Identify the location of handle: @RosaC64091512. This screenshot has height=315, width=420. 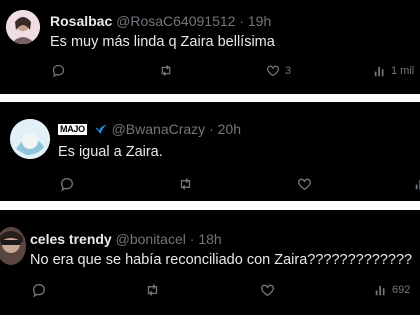
(175, 21).